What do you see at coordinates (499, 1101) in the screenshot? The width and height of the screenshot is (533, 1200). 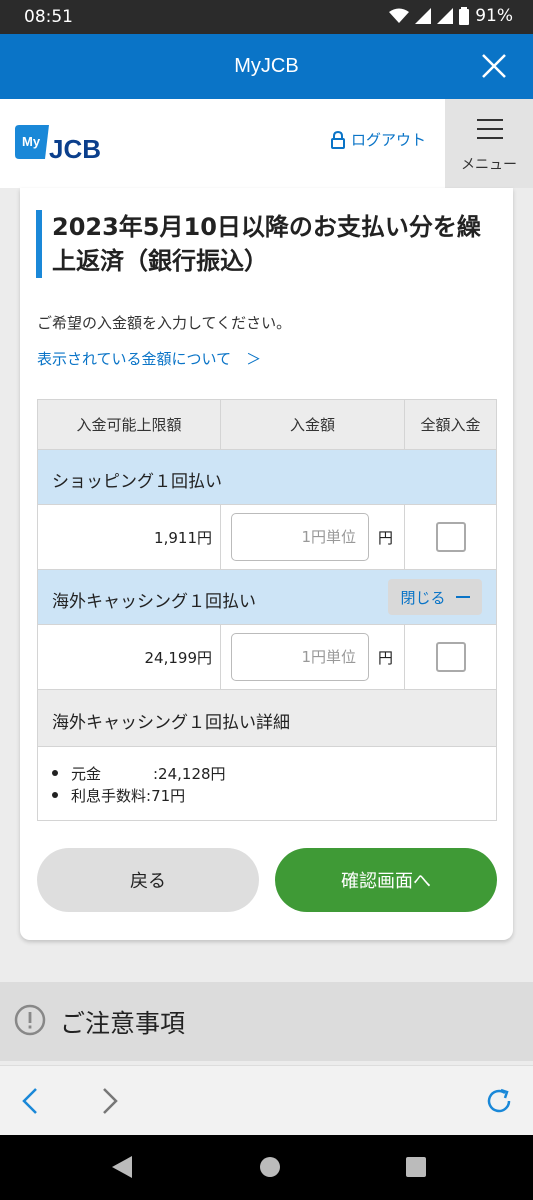 I see `reload-icon` at bounding box center [499, 1101].